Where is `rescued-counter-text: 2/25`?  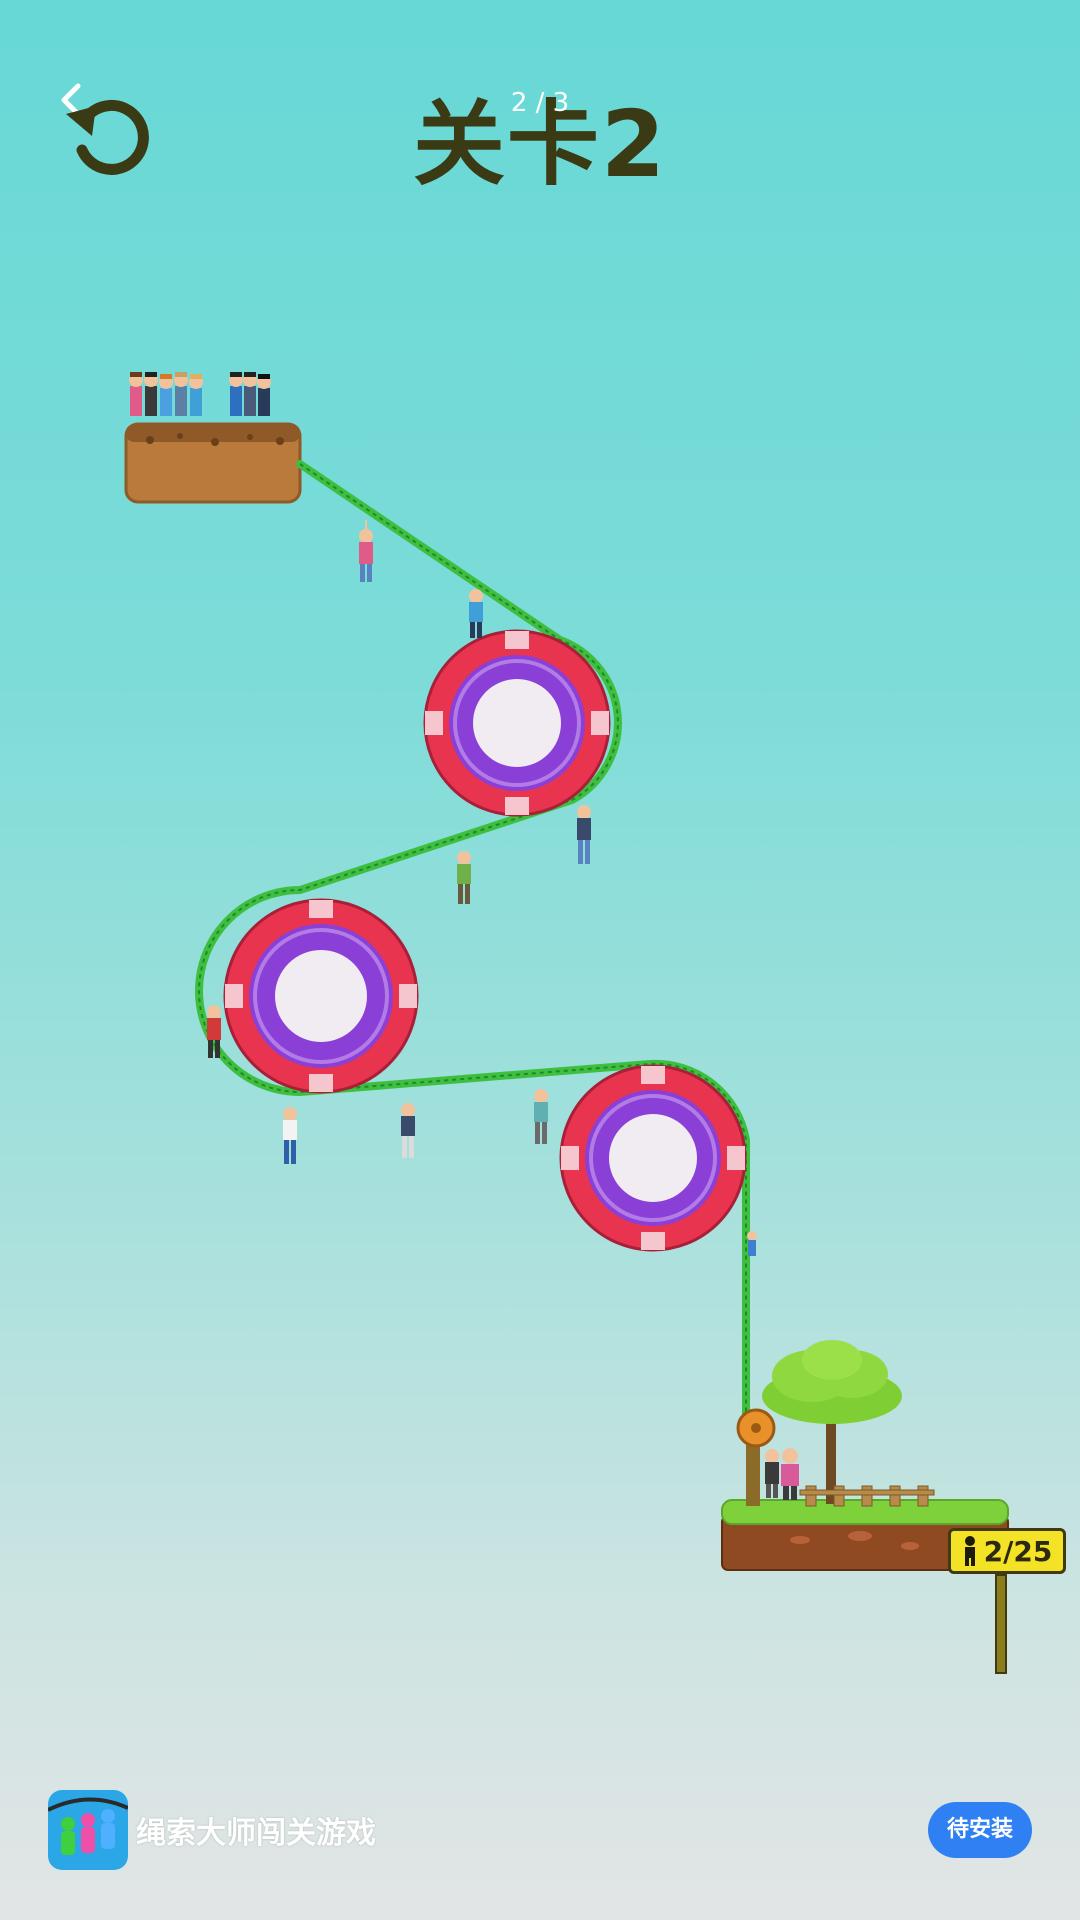
rescued-counter-text: 2/25 is located at coordinates (1018, 1551).